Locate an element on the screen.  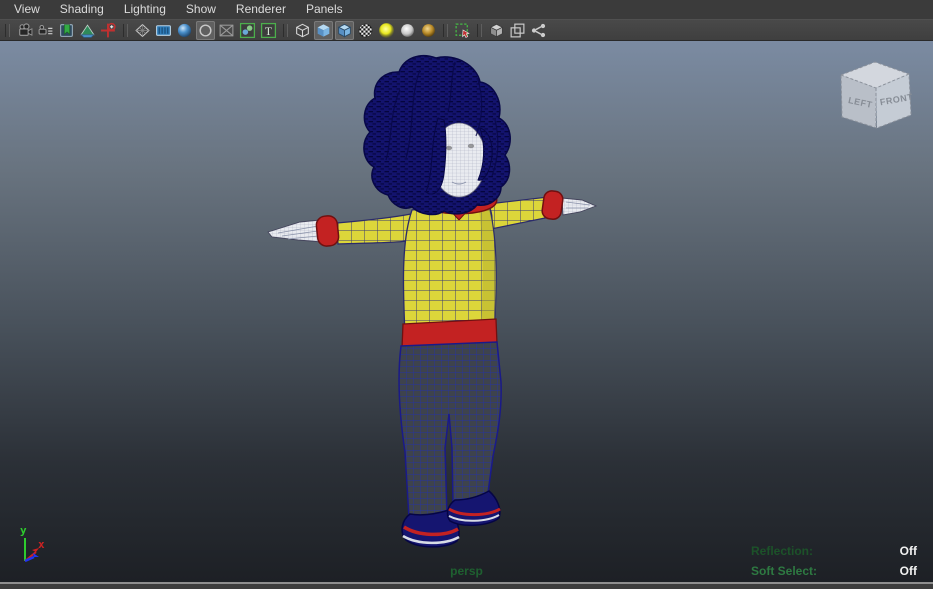
character-left-arm is located at coordinates (375, 229).